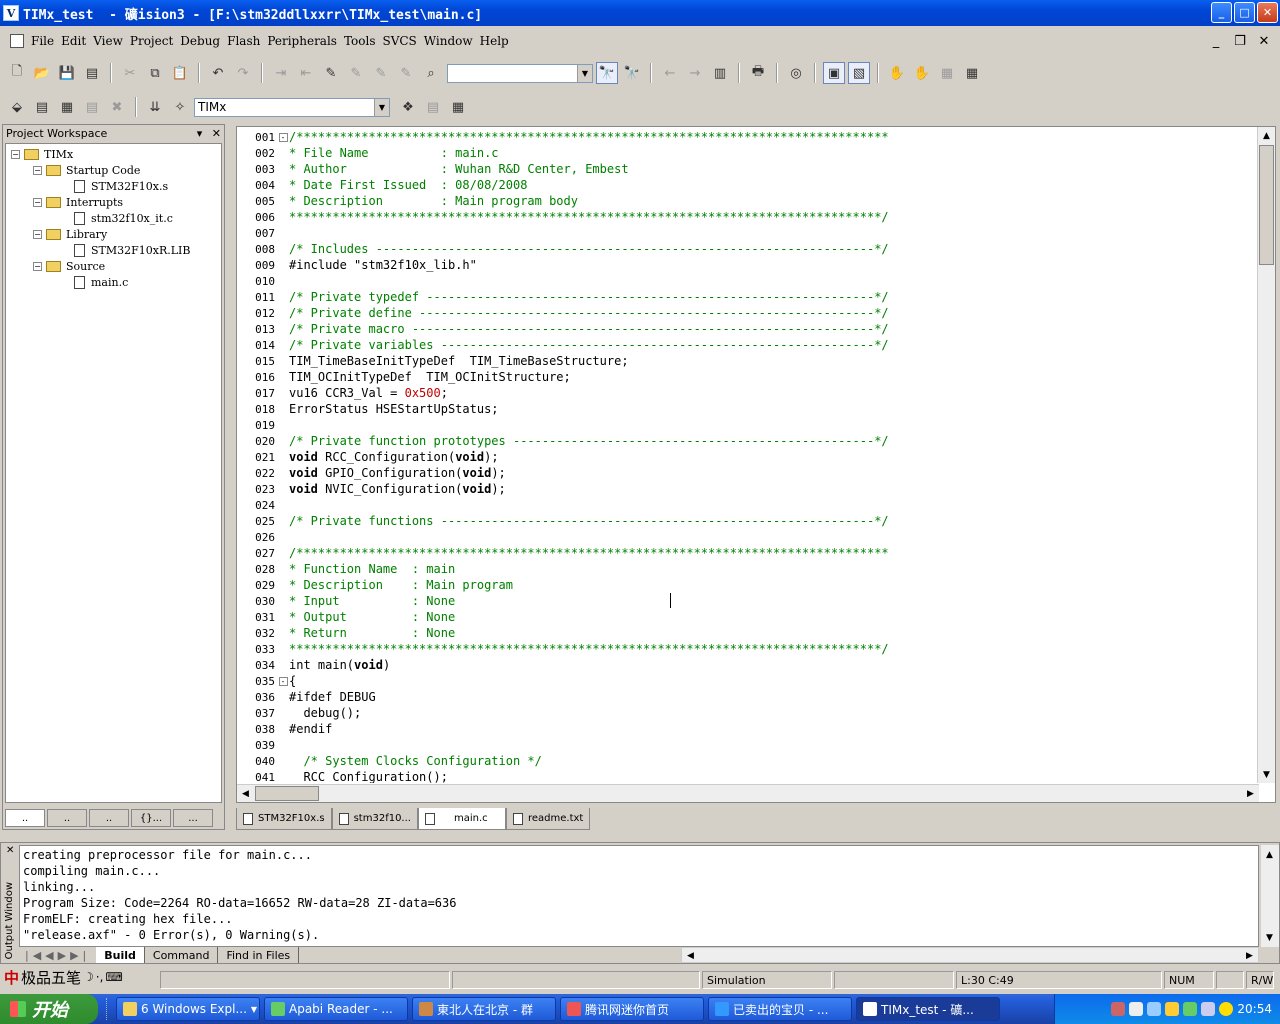 This screenshot has width=1280, height=1024. What do you see at coordinates (200, 41) in the screenshot?
I see `menu-debug: Debug` at bounding box center [200, 41].